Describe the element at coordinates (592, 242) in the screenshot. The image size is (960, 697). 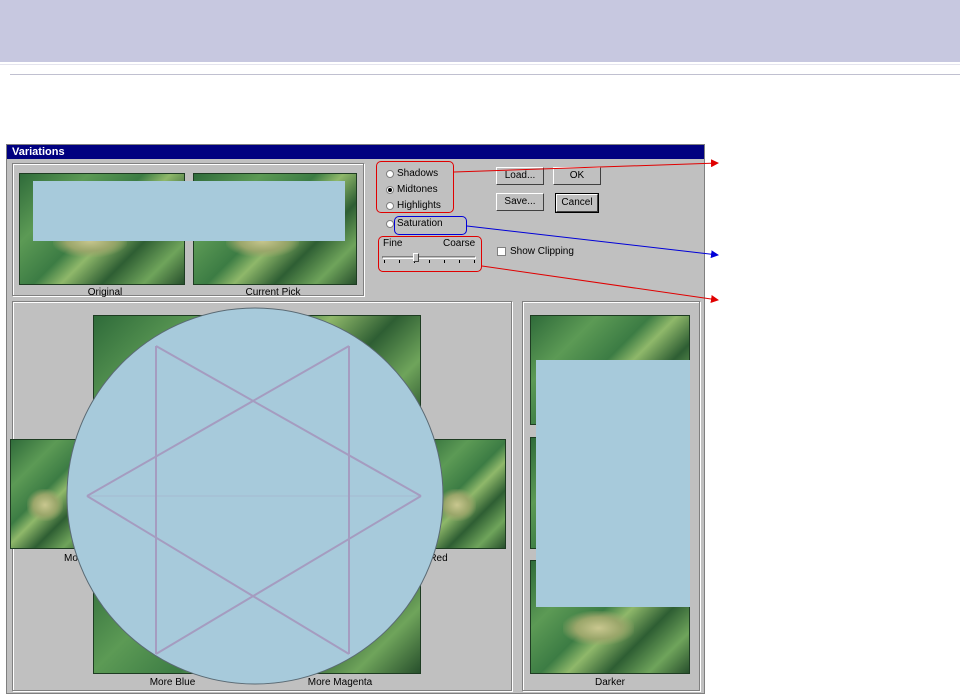
I see `saturation-callout-arrow` at that location.